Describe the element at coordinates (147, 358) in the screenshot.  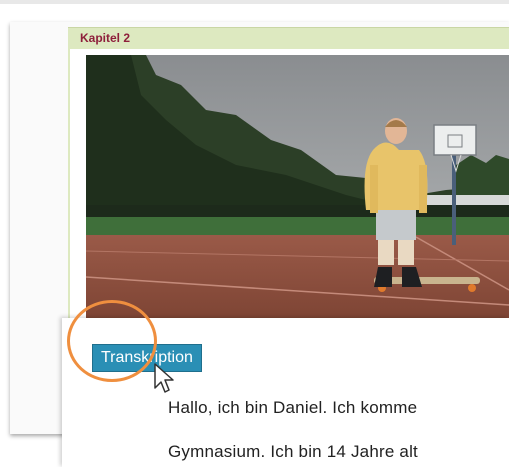
I see `transcript-button: Transkription` at that location.